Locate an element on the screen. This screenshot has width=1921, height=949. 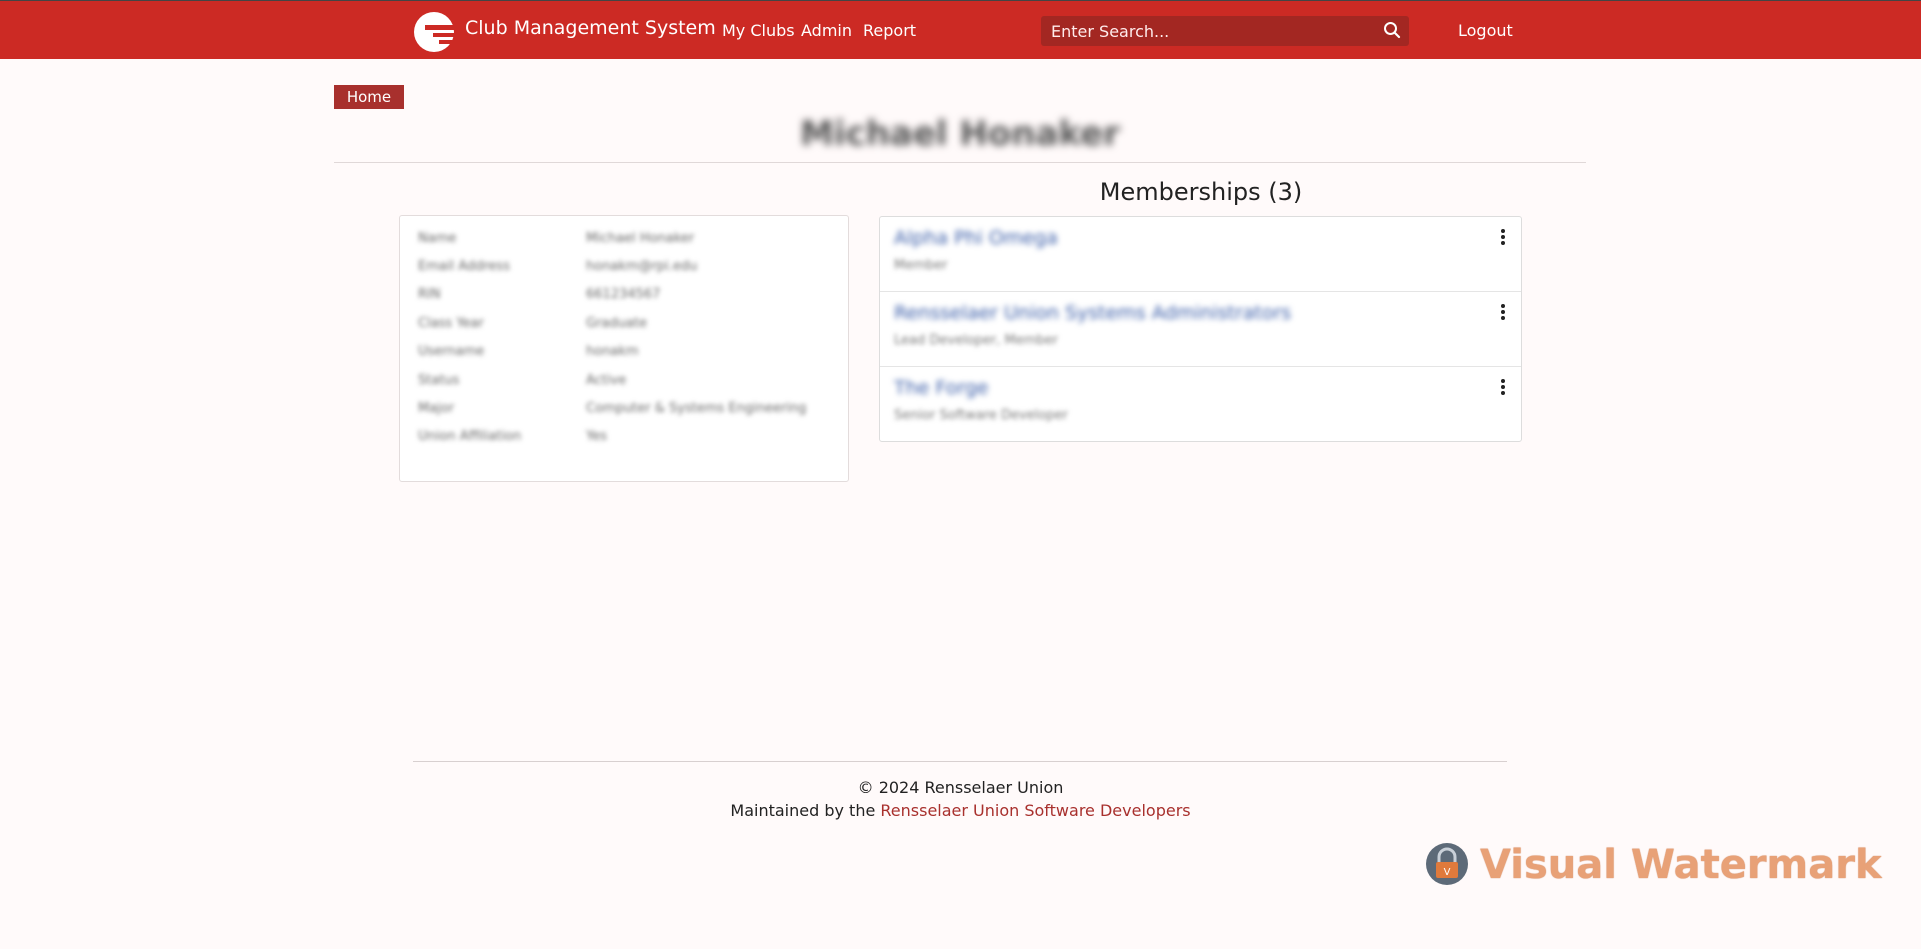
maintained-prefix: Maintained by the is located at coordinates (805, 810).